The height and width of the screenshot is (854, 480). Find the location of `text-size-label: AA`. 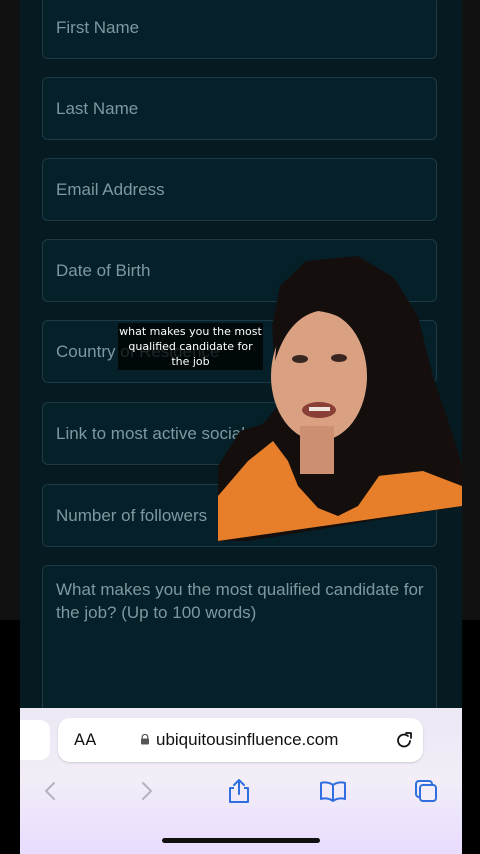

text-size-label: AA is located at coordinates (85, 739).